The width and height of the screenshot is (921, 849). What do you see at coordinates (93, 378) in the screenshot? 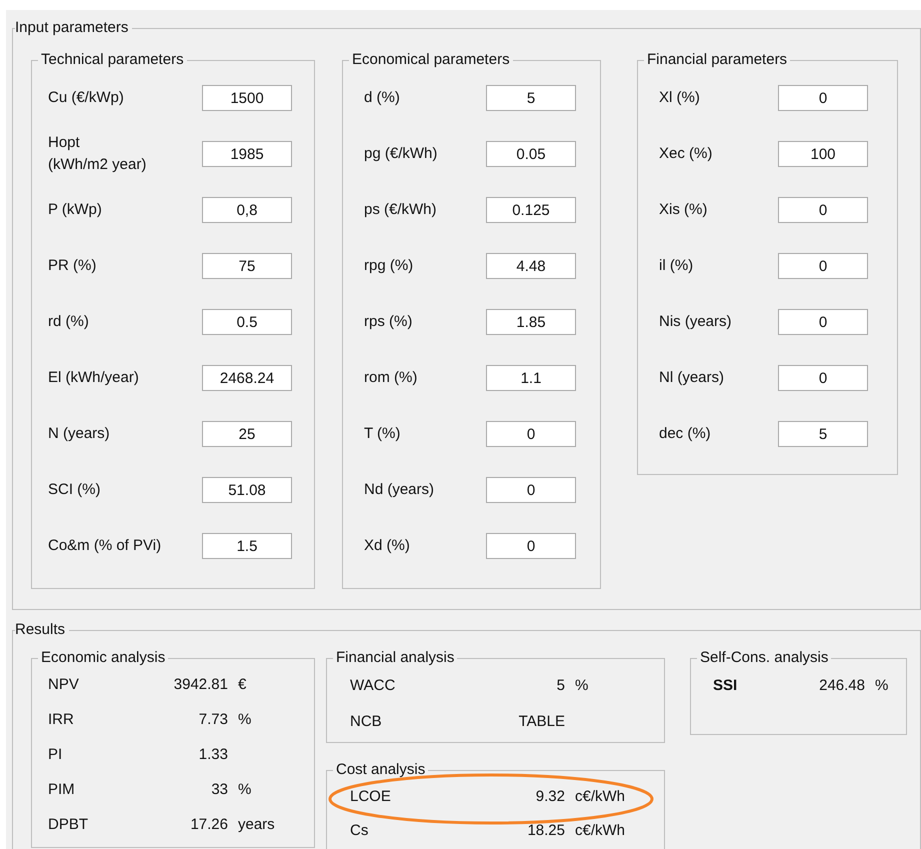
I see `field-label: El (kWh/year)` at bounding box center [93, 378].